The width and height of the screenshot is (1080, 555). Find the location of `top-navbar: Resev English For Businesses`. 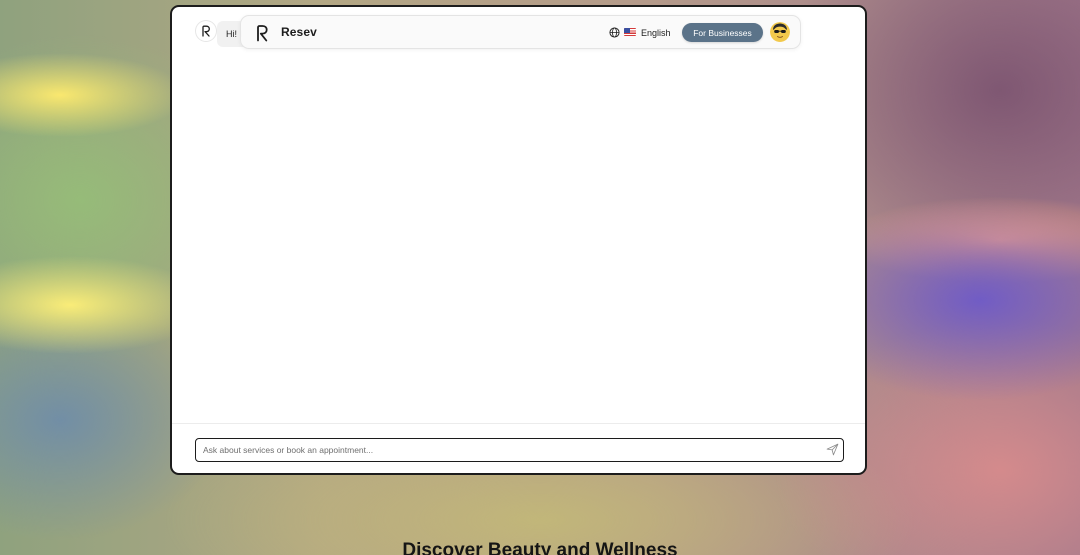

top-navbar: Resev English For Businesses is located at coordinates (520, 32).